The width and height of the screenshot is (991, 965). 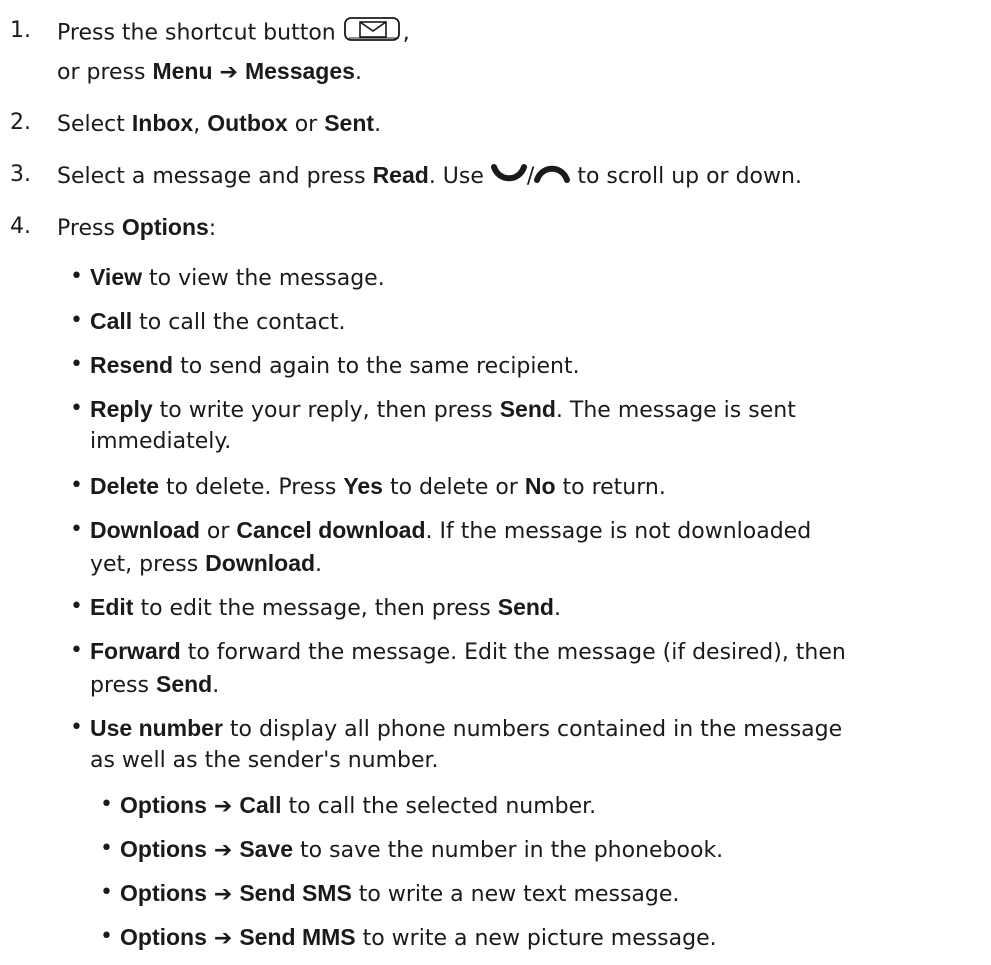 I want to click on step-text: Select Inbox, Outbox or Sent., so click(x=219, y=123).